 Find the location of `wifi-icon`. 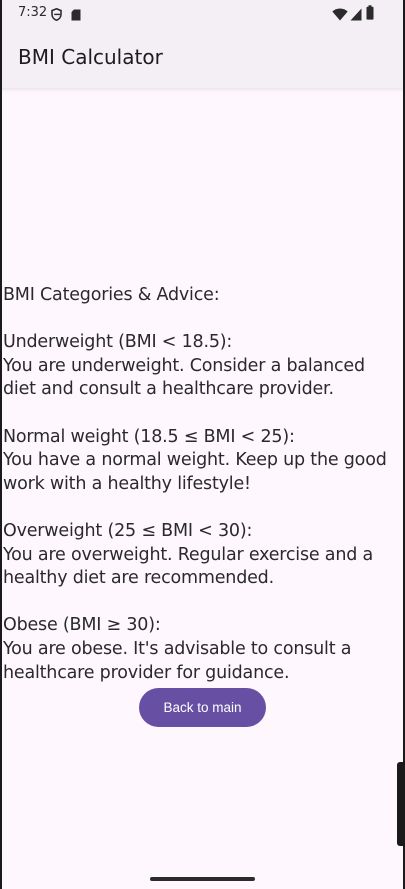

wifi-icon is located at coordinates (340, 15).